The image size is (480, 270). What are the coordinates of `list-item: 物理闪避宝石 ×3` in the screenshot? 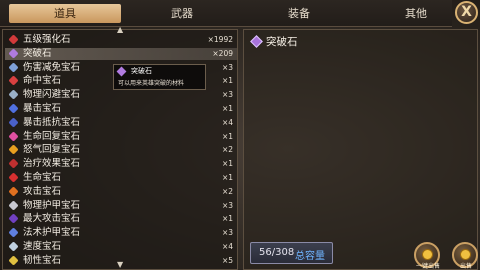 It's located at (121, 95).